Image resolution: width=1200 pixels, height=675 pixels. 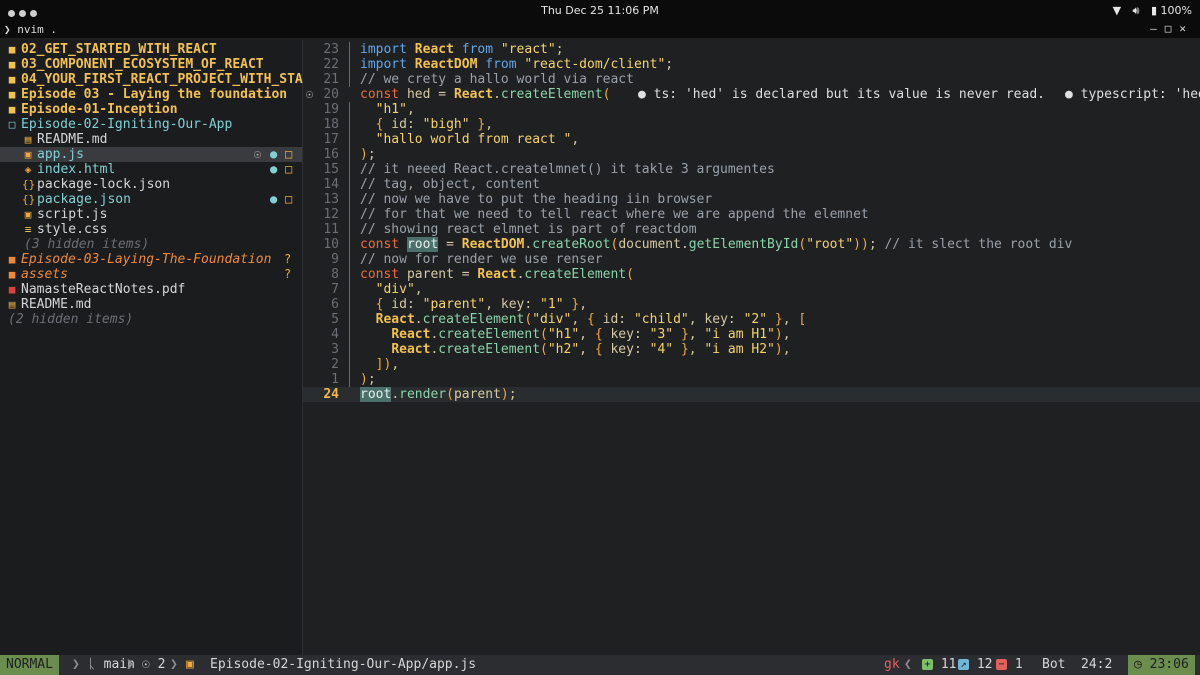 What do you see at coordinates (751, 289) in the screenshot?
I see `code-line: 7 "div",` at bounding box center [751, 289].